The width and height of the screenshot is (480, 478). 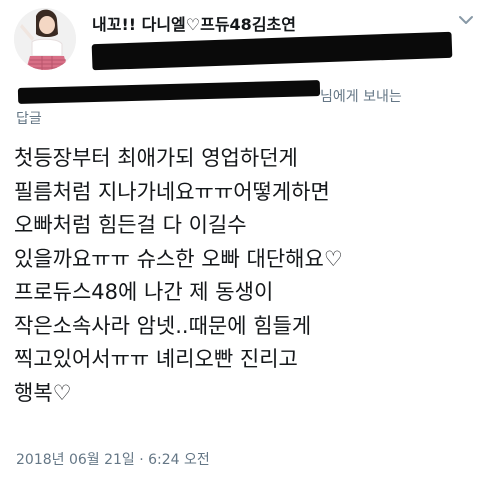 I want to click on chevron-down-icon, so click(x=466, y=20).